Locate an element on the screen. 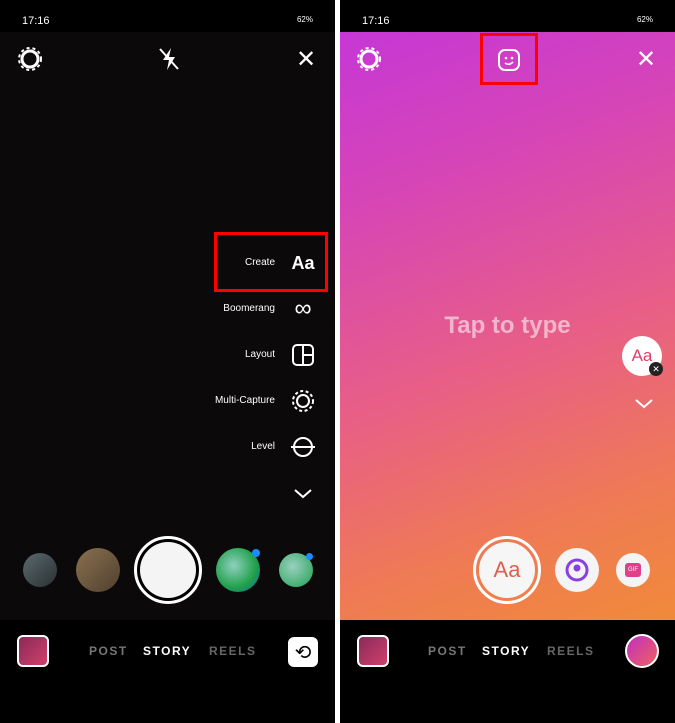 This screenshot has width=675, height=723. menu-boomerang-label: Boomerang is located at coordinates (249, 308).